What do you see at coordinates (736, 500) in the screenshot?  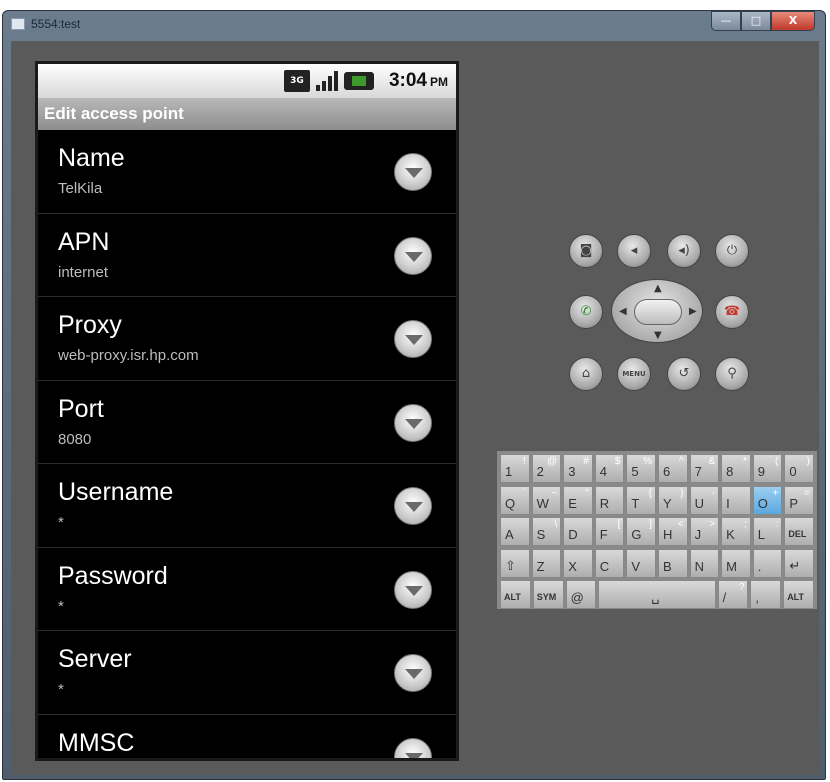 I see `key: I` at bounding box center [736, 500].